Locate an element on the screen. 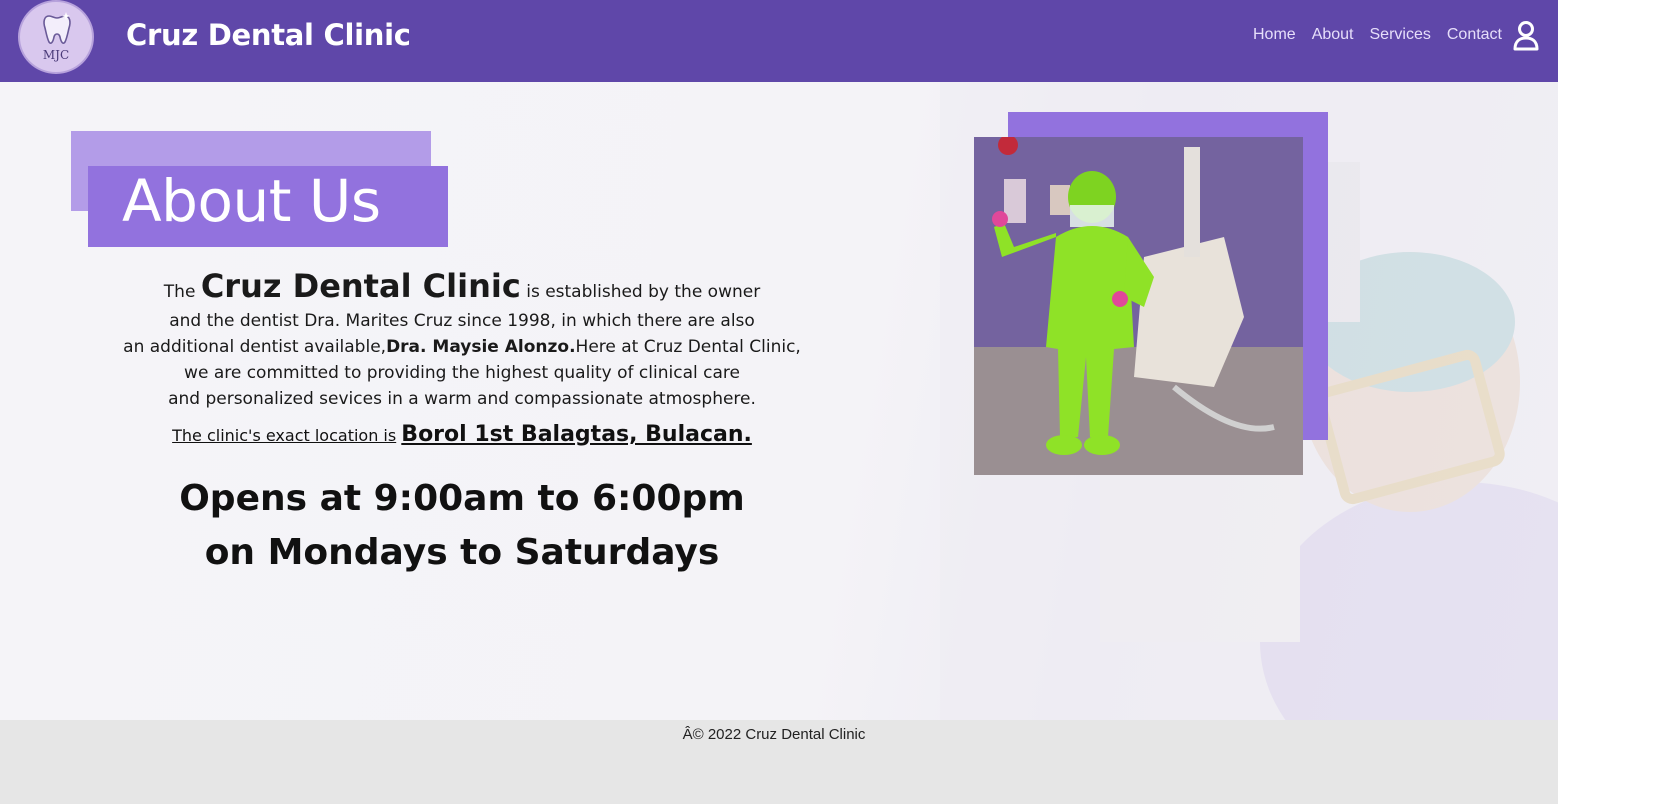 The image size is (1674, 804). location-label: The clinic's exact location is is located at coordinates (284, 435).